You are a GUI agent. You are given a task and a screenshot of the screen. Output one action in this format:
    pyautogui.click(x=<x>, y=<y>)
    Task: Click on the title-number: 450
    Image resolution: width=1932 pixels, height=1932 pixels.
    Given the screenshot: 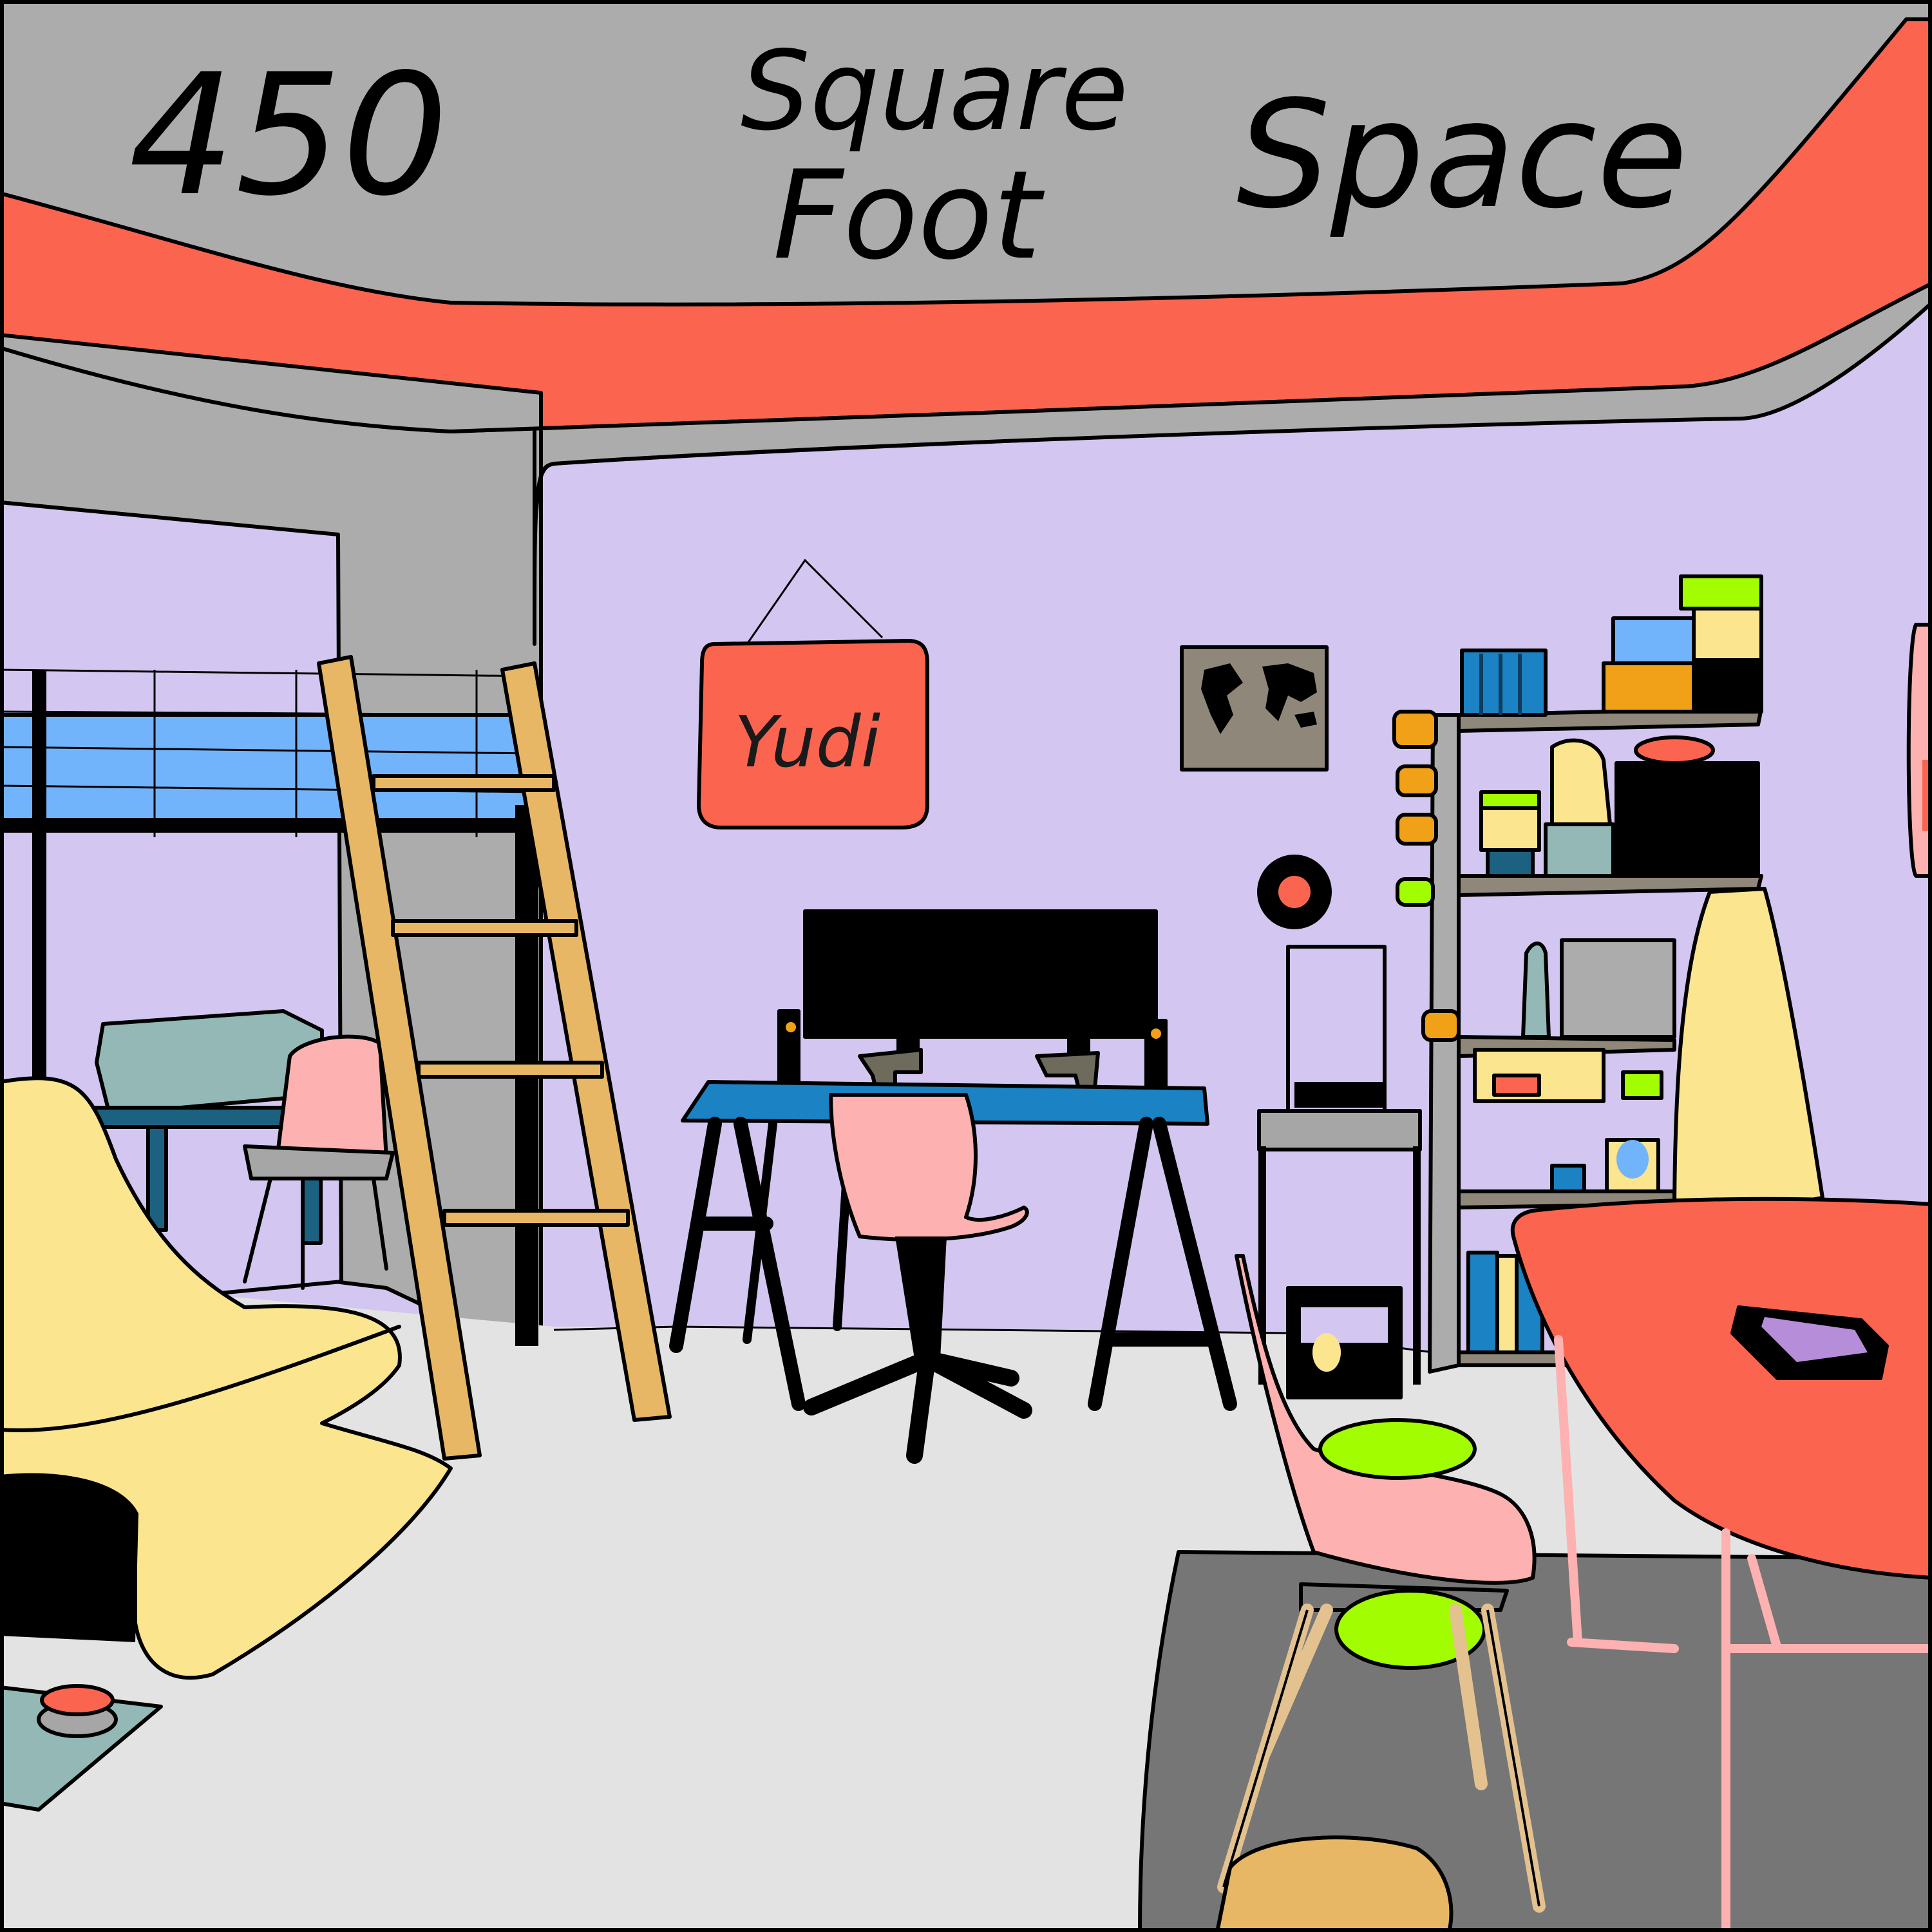 What is the action you would take?
    pyautogui.click(x=288, y=136)
    